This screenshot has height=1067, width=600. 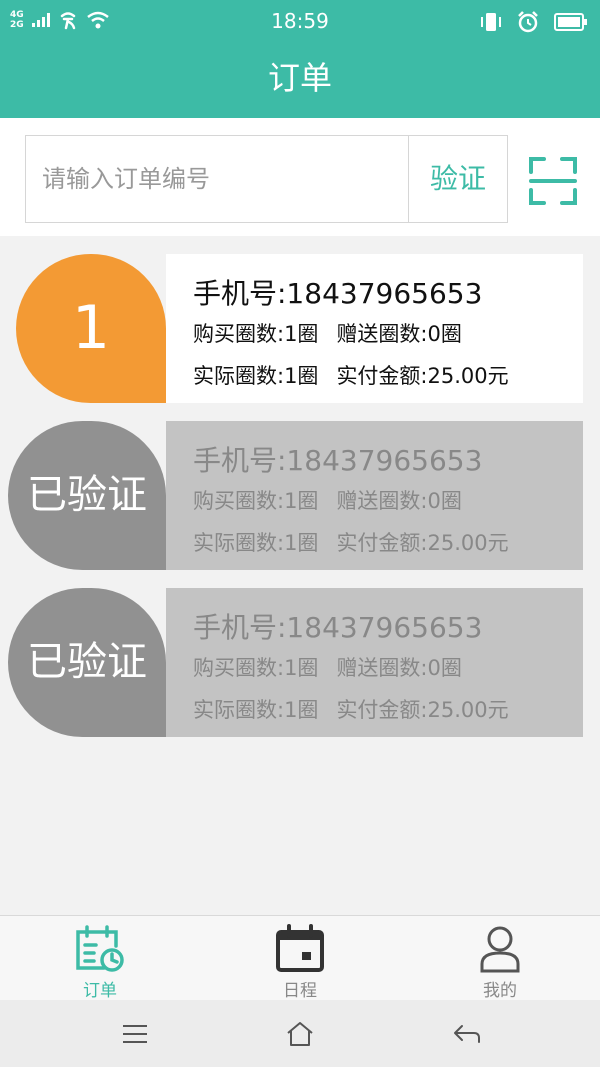 What do you see at coordinates (100, 991) in the screenshot?
I see `tab-orders-label: 订单` at bounding box center [100, 991].